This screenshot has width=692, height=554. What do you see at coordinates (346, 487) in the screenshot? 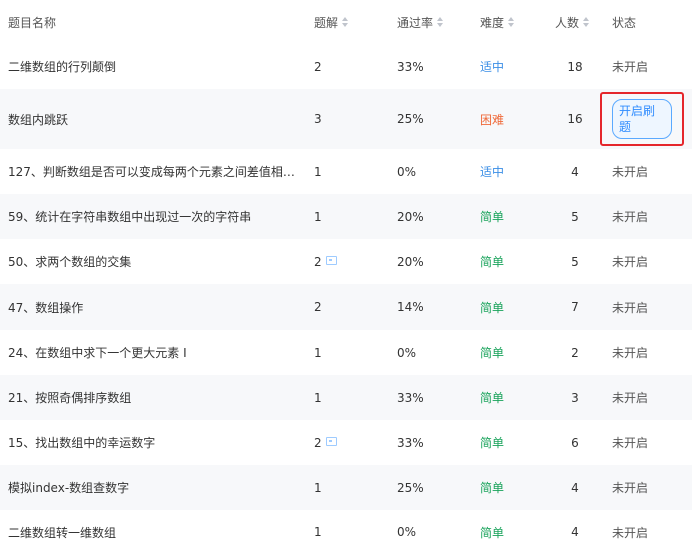
I see `table-row: 模拟index-数组查数字 1 25% 简单 4 未开启` at bounding box center [346, 487].